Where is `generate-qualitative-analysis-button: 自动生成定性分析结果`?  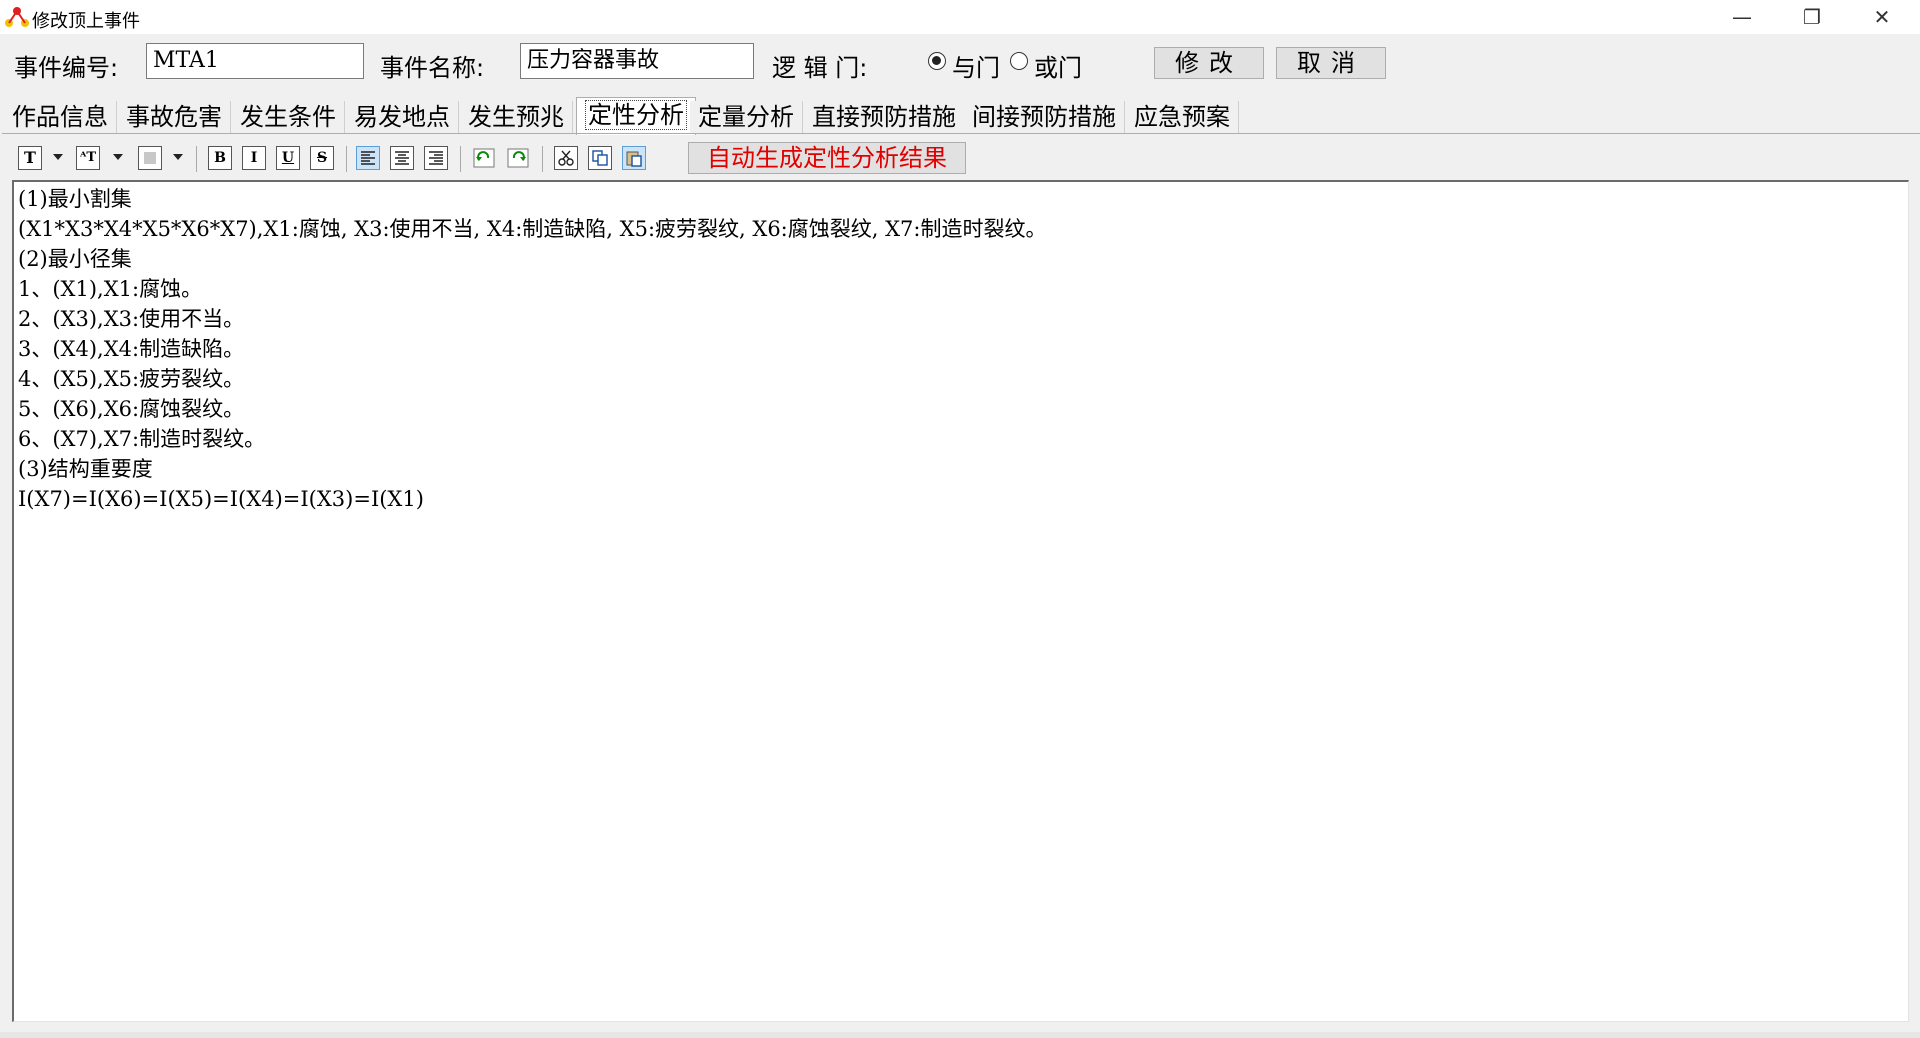 generate-qualitative-analysis-button: 自动生成定性分析结果 is located at coordinates (827, 158).